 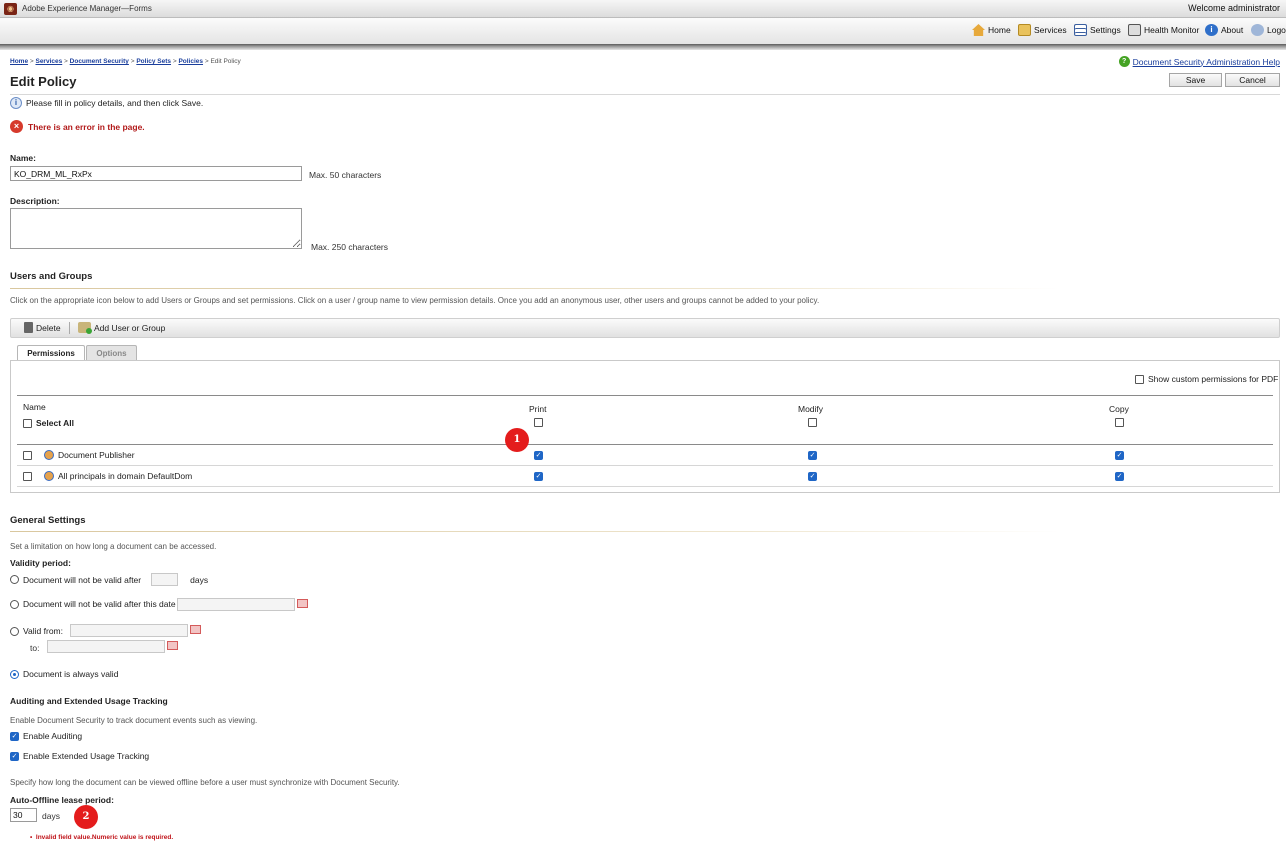 I want to click on page-title: Edit Policy, so click(x=43, y=81).